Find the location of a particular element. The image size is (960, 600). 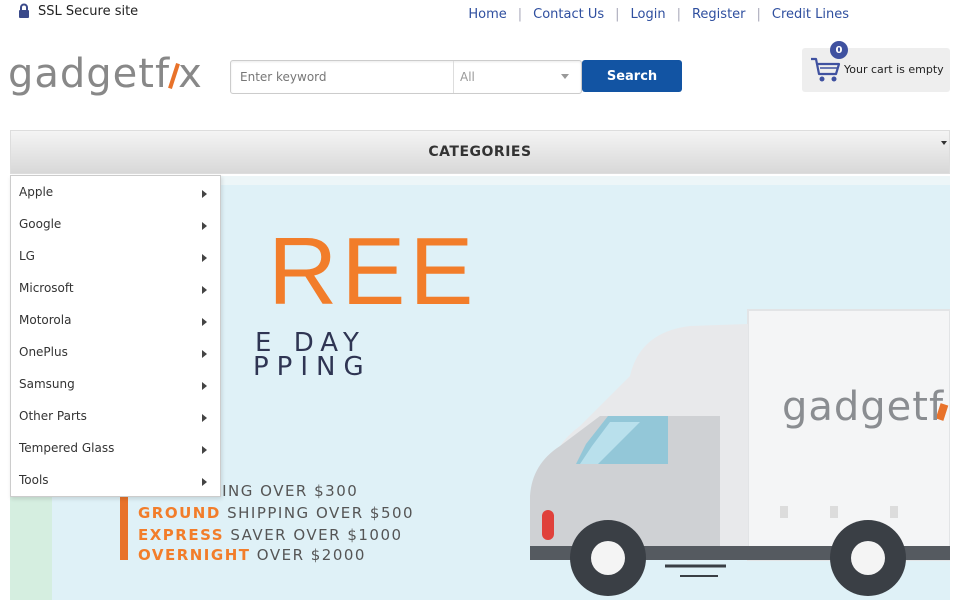

category-label: Other Parts is located at coordinates (53, 416).